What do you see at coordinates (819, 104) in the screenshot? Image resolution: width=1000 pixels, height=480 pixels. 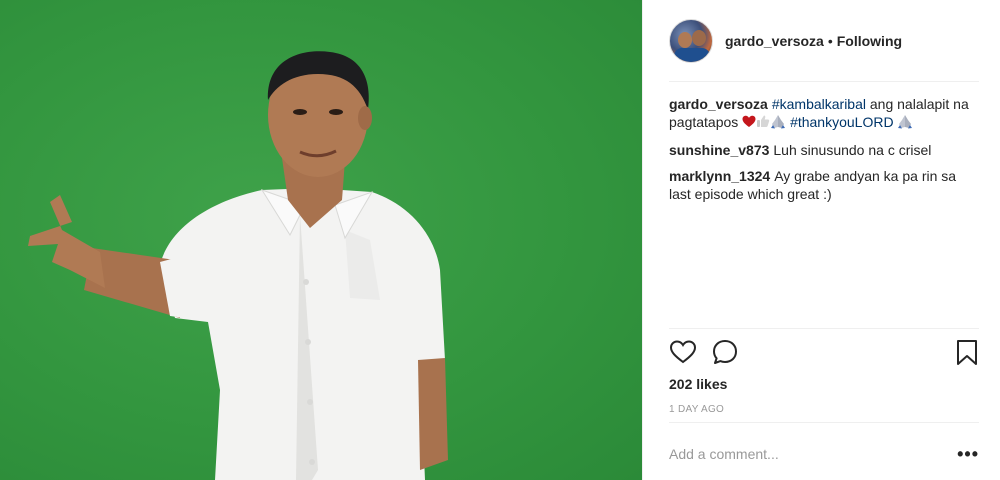 I see `hashtag-link: #kambalkaribal` at bounding box center [819, 104].